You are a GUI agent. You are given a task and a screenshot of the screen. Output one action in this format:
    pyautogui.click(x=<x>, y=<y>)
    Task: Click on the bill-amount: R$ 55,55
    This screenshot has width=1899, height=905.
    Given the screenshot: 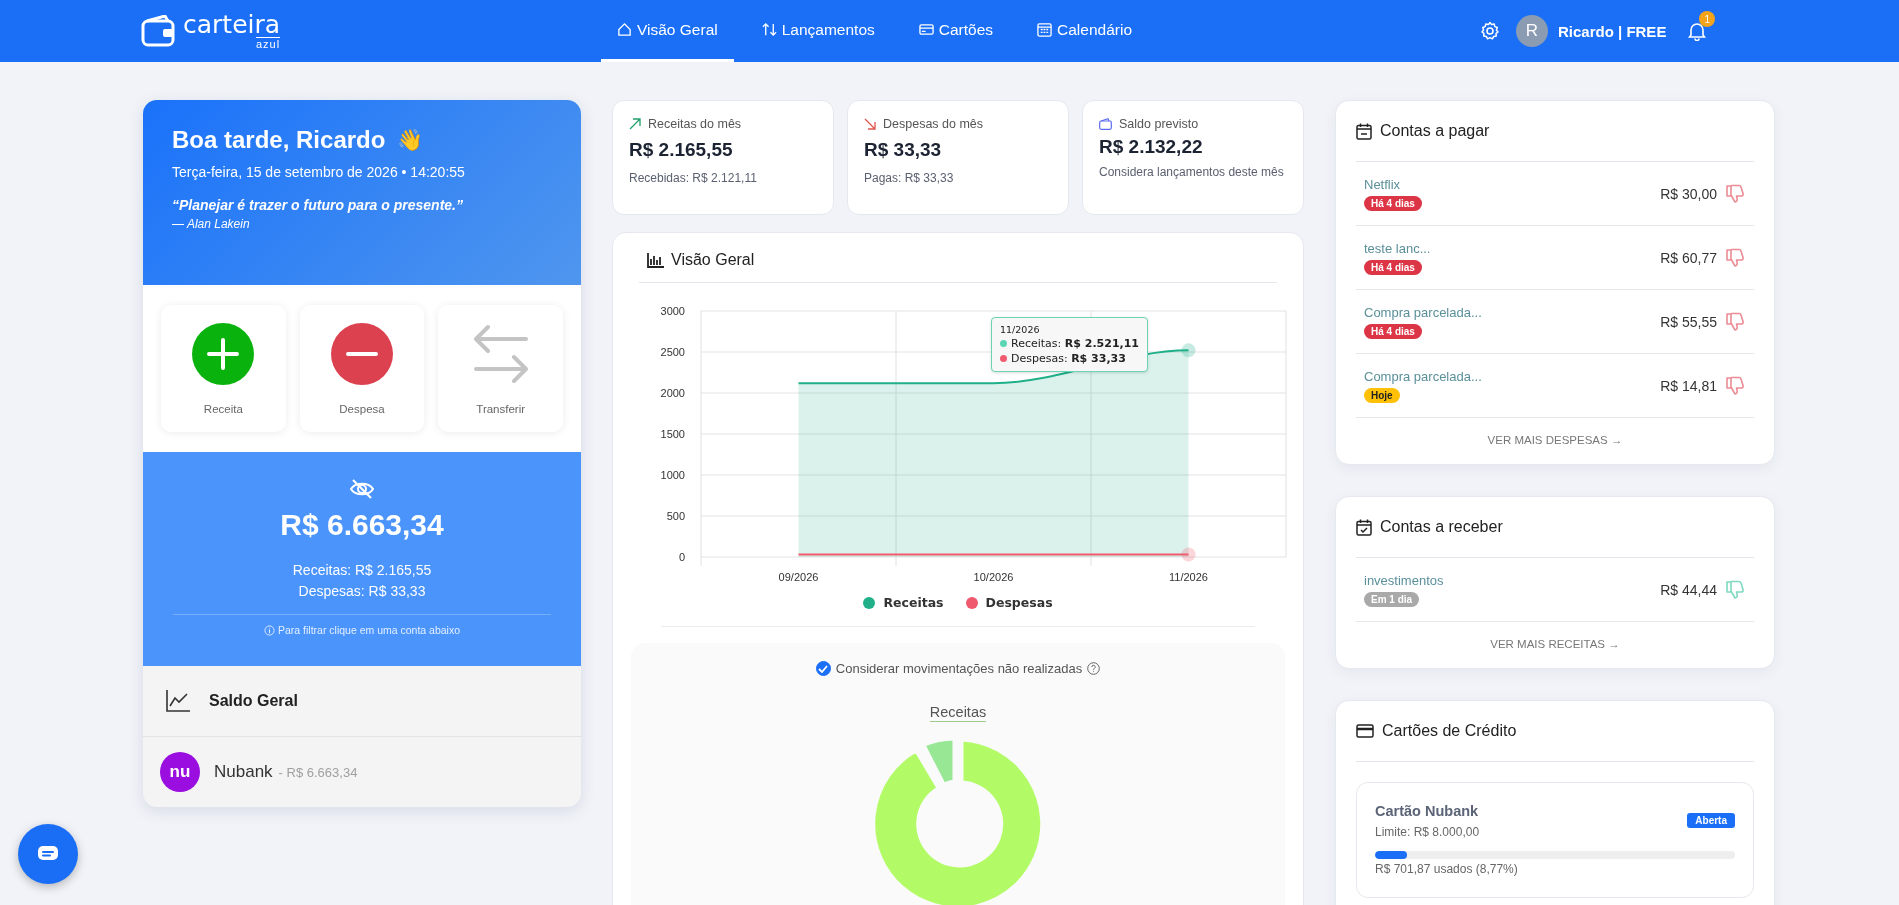 What is the action you would take?
    pyautogui.click(x=1688, y=321)
    